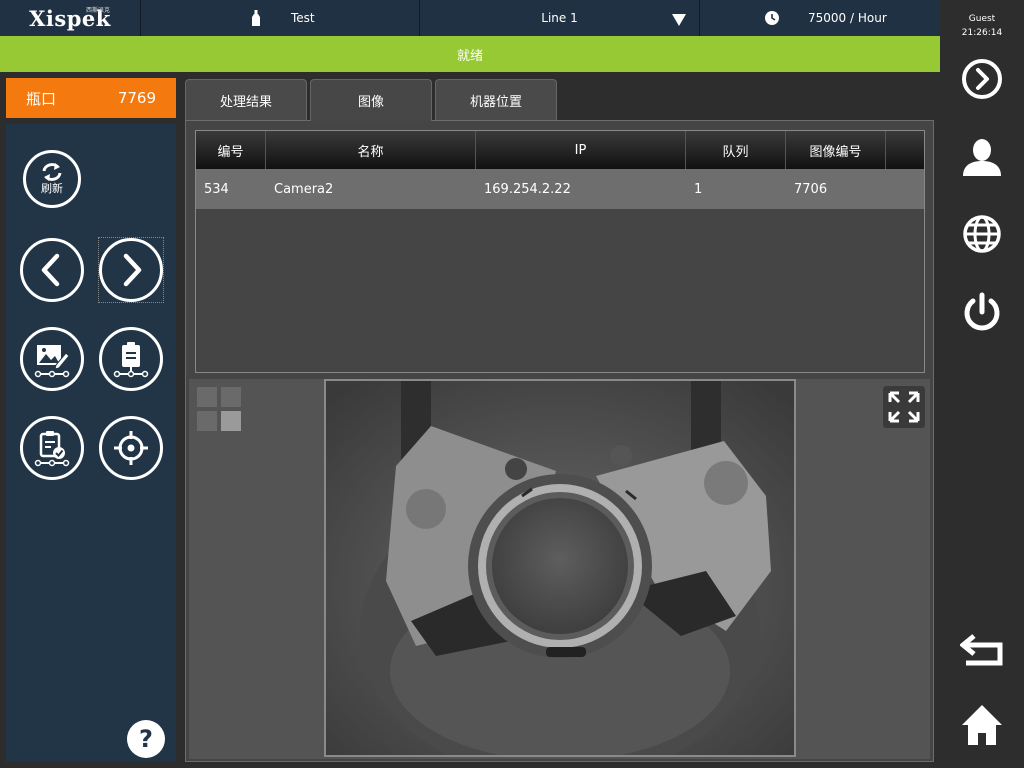 Image resolution: width=1024 pixels, height=768 pixels. I want to click on table-header: 编号 名称 IP 队列 图像编号, so click(560, 150).